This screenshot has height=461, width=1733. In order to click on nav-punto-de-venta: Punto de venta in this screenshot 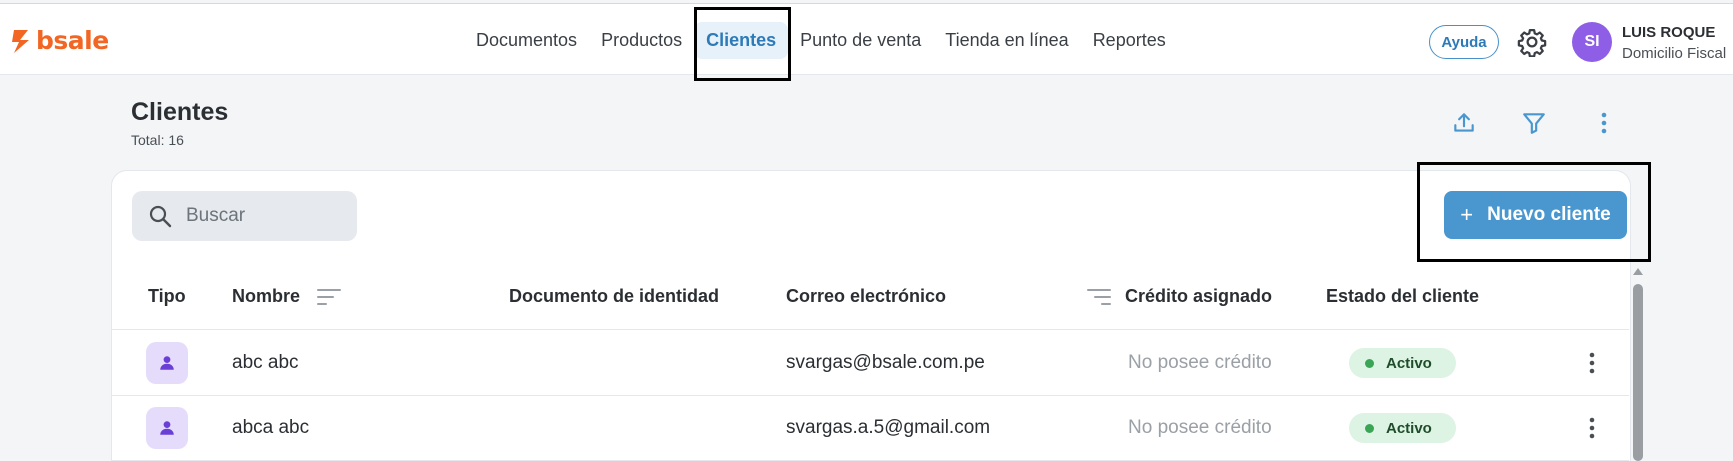, I will do `click(860, 40)`.